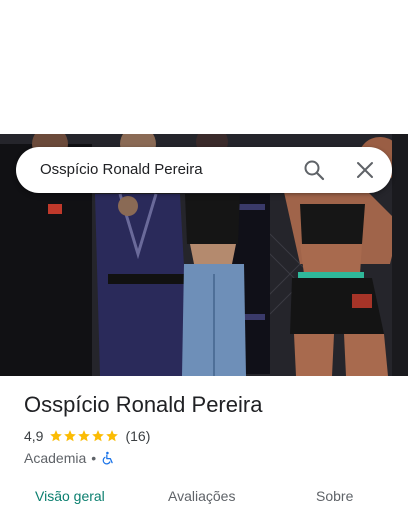  What do you see at coordinates (365, 170) in the screenshot?
I see `close-icon` at bounding box center [365, 170].